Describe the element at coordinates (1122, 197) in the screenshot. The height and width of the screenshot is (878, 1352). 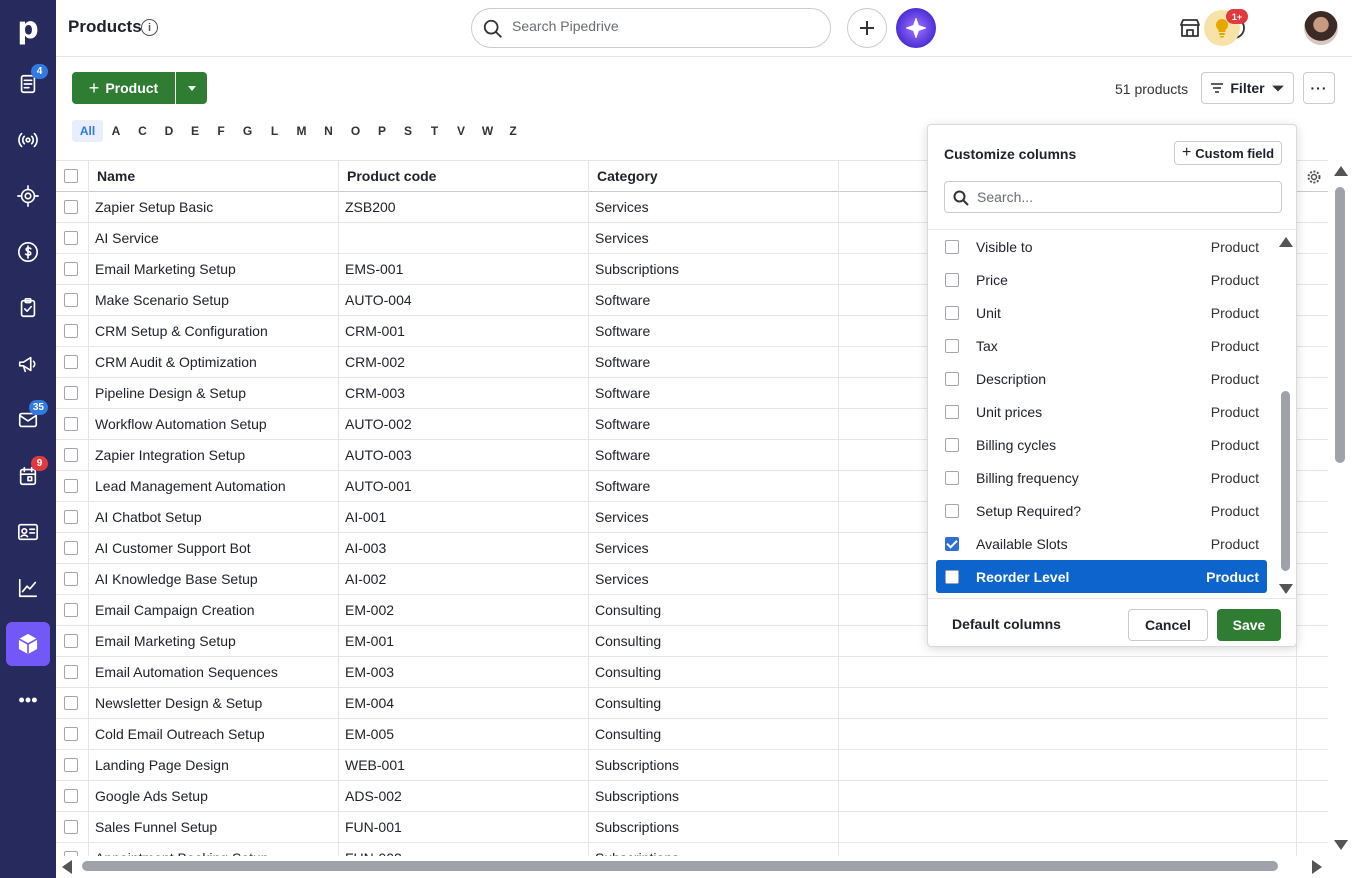
I see `column-search-input` at that location.